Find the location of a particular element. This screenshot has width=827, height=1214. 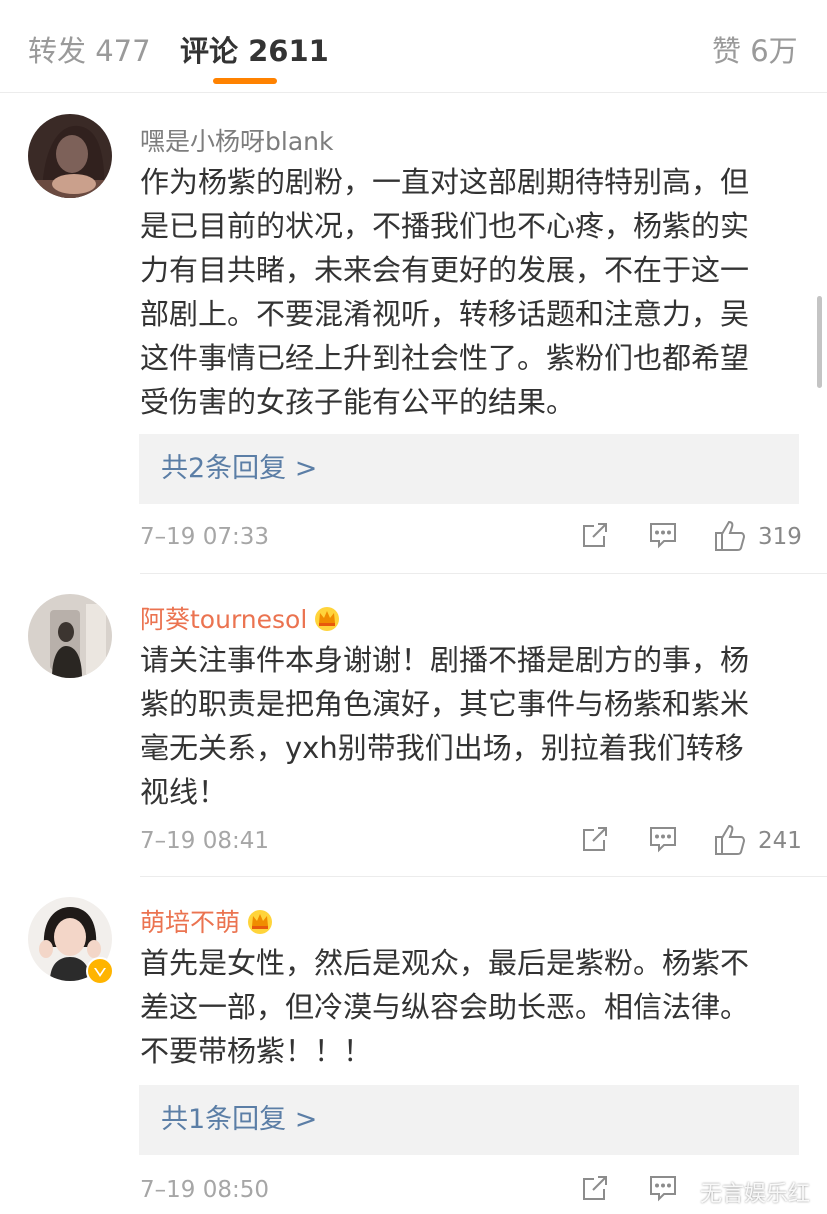

comment-line: 毫无关系，yxh别带我们出场，别拉着我们转移 is located at coordinates (442, 748).